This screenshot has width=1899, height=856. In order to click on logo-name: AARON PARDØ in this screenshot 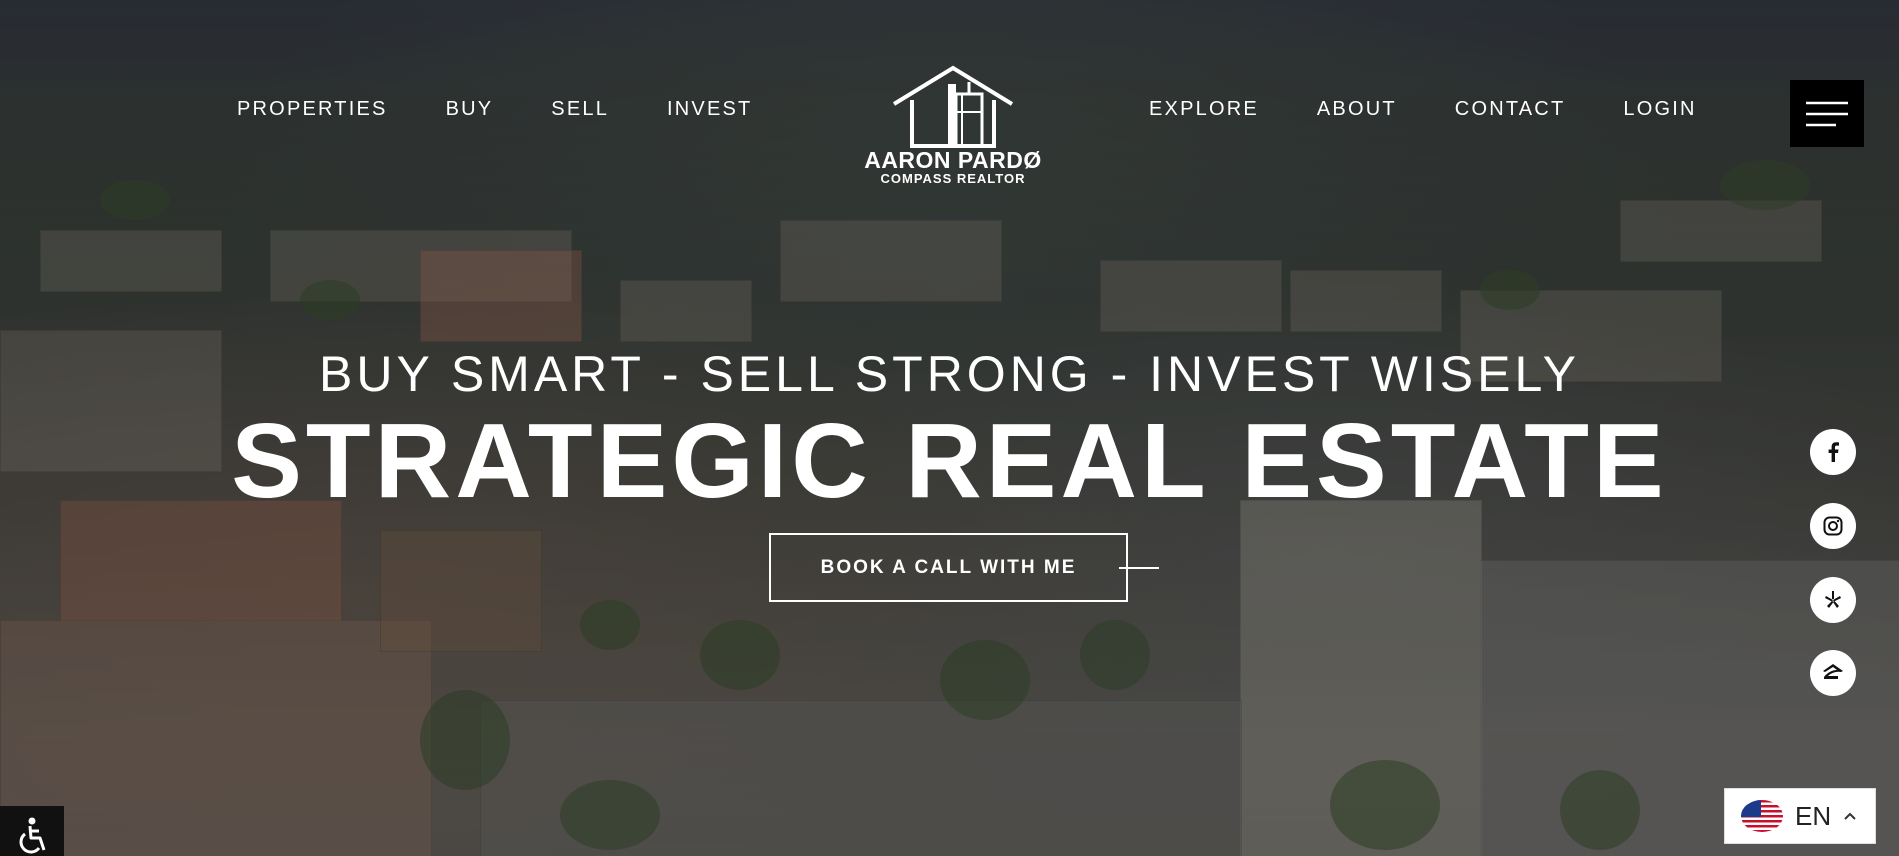, I will do `click(953, 160)`.